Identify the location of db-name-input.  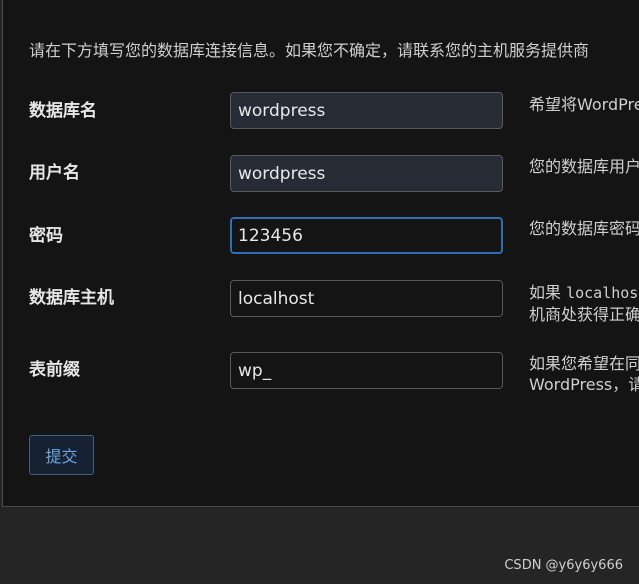
(366, 110).